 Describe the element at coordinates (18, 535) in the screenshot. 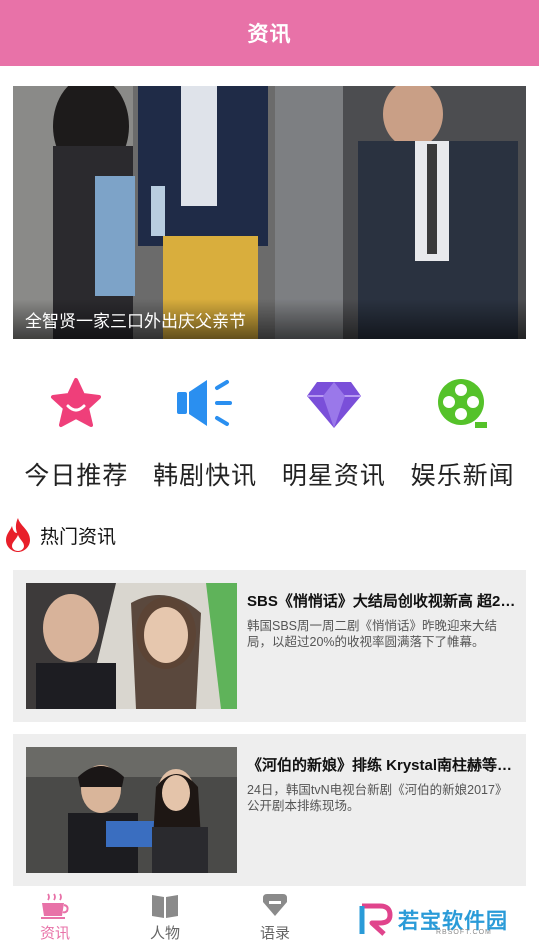

I see `flame-icon` at that location.